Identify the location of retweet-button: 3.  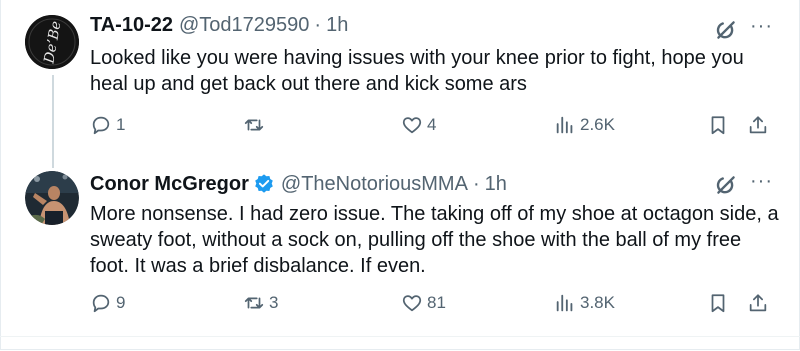
(260, 303).